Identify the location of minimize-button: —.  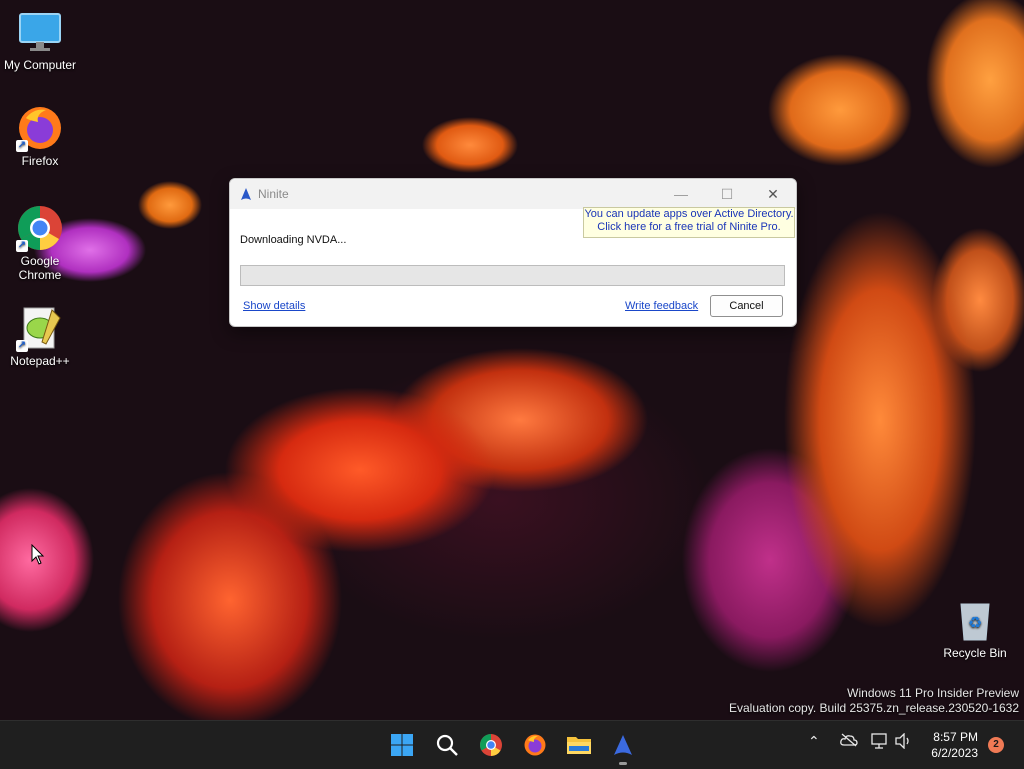
(681, 194).